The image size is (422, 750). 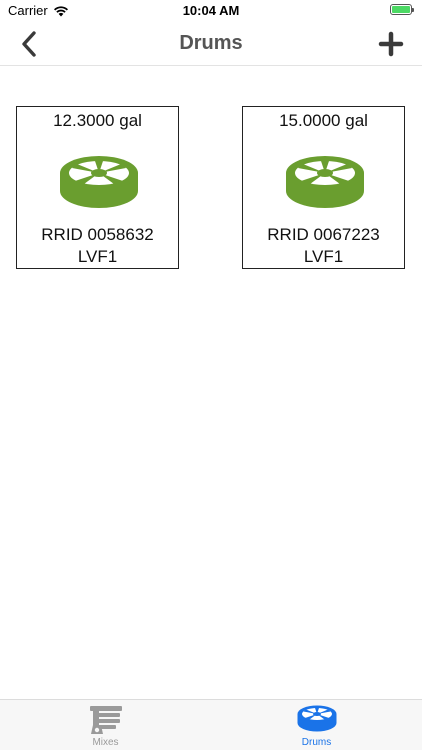 I want to click on tab-mixes: Mixes, so click(x=105, y=725).